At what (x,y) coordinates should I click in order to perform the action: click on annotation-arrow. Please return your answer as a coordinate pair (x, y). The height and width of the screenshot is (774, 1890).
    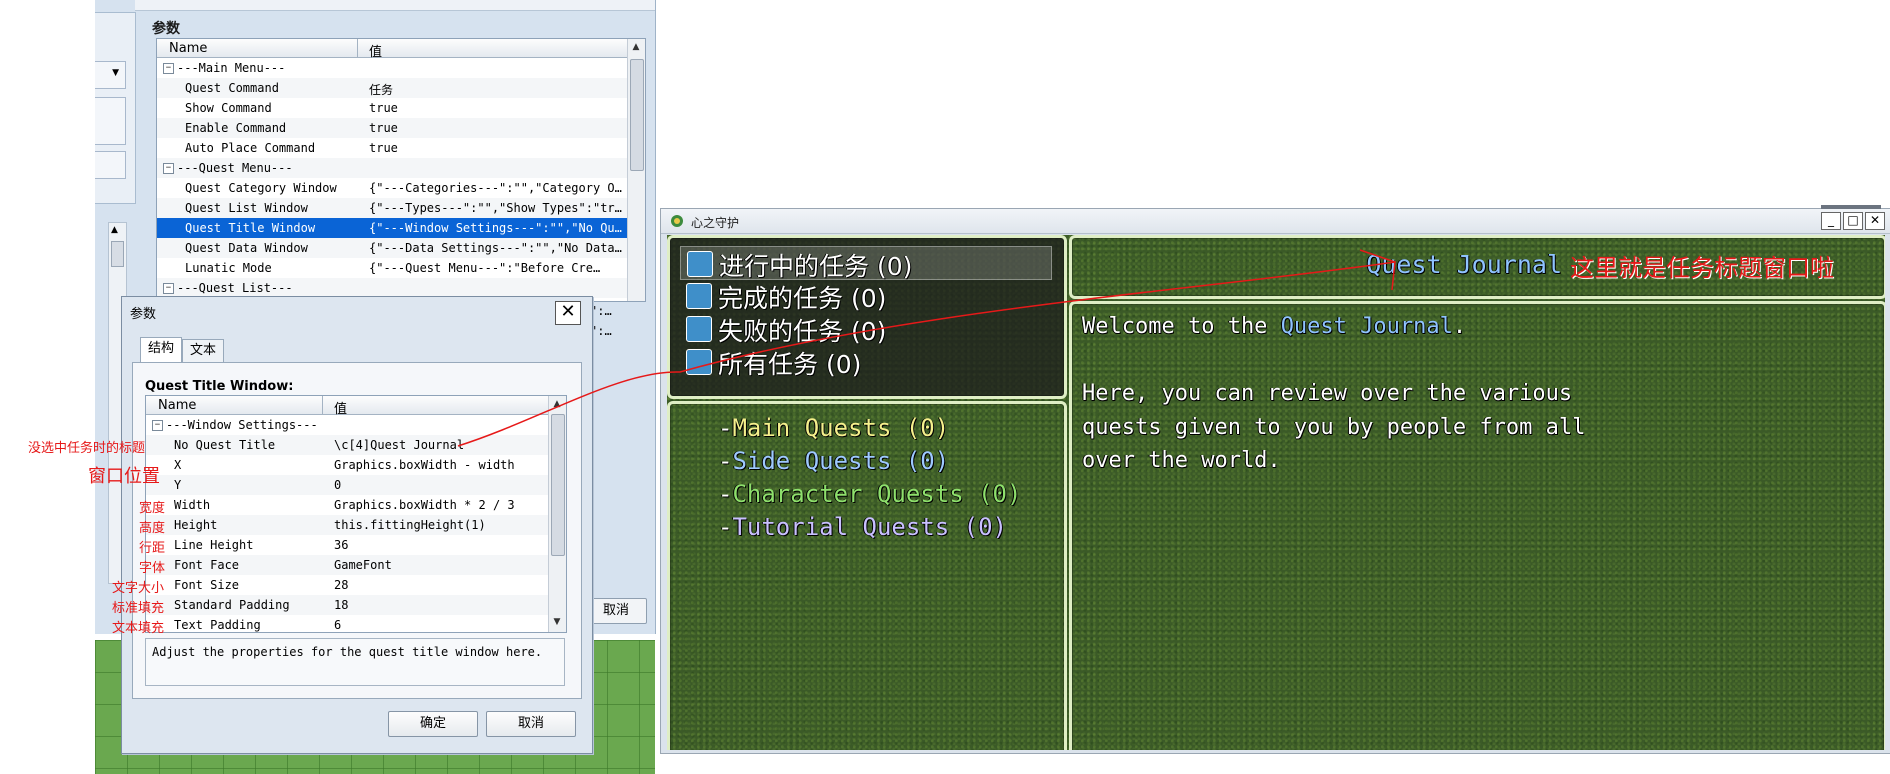
    Looking at the image, I should click on (926, 348).